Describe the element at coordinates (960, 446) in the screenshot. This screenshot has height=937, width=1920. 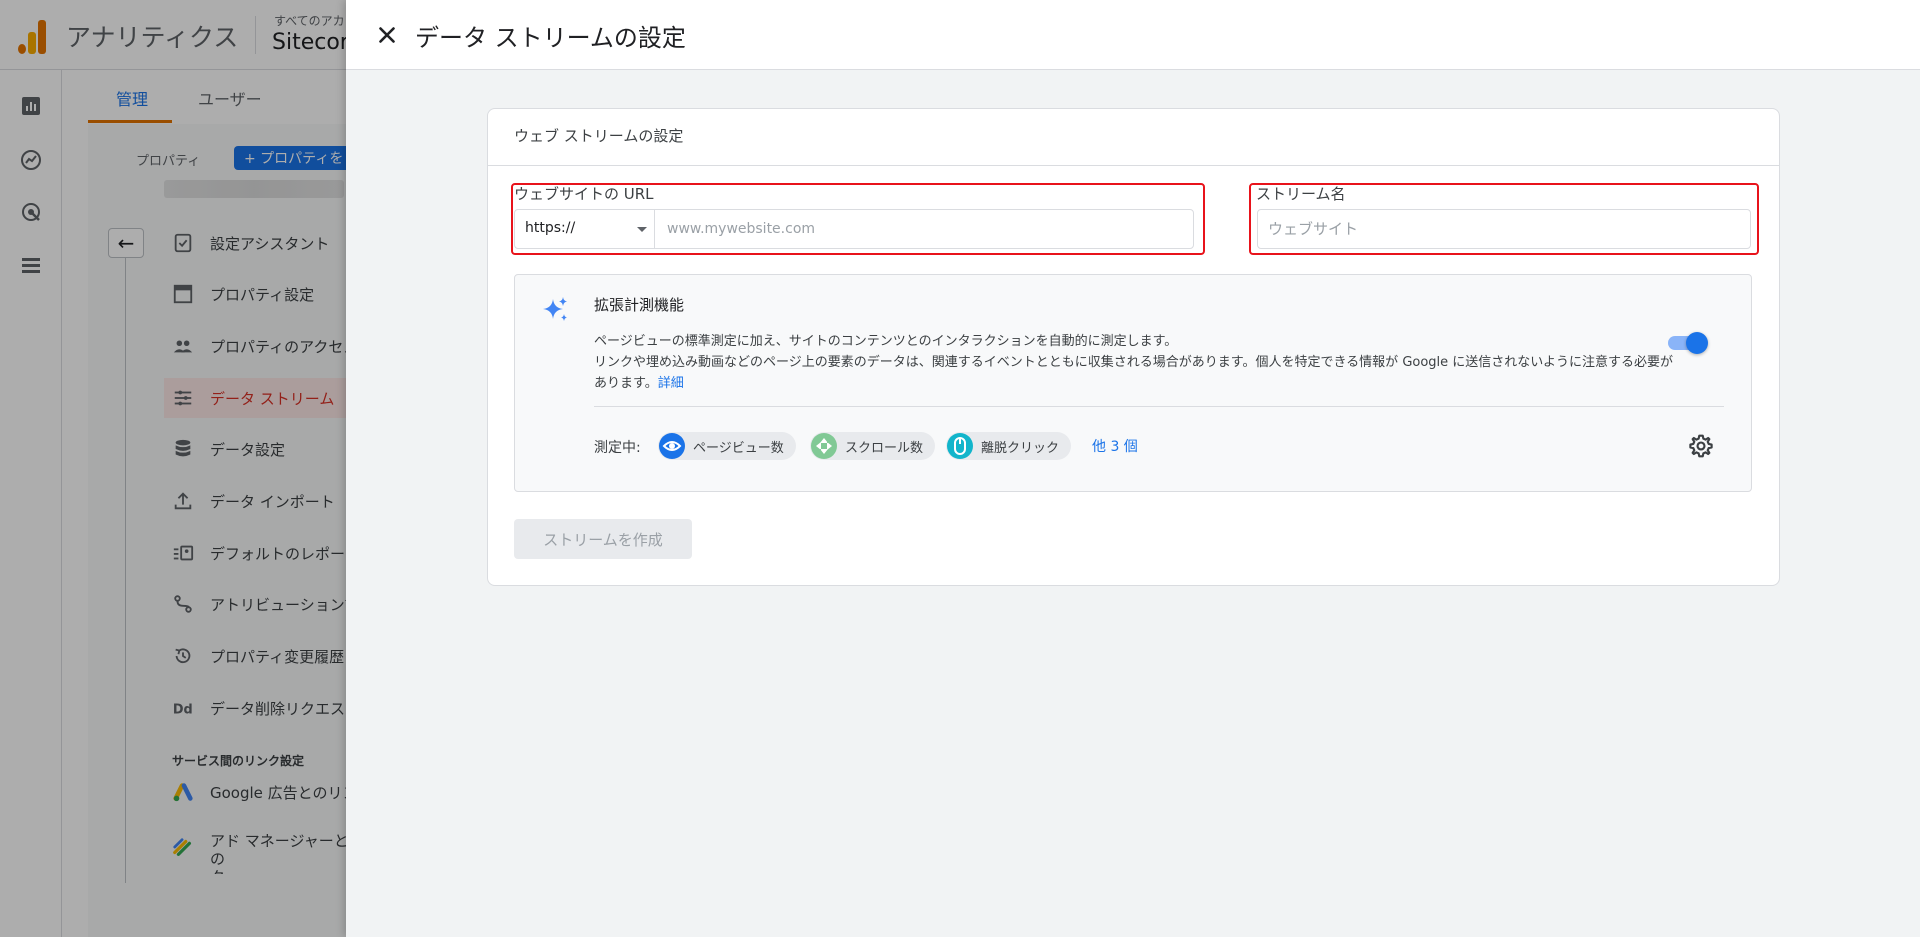
I see `mouse-icon` at that location.